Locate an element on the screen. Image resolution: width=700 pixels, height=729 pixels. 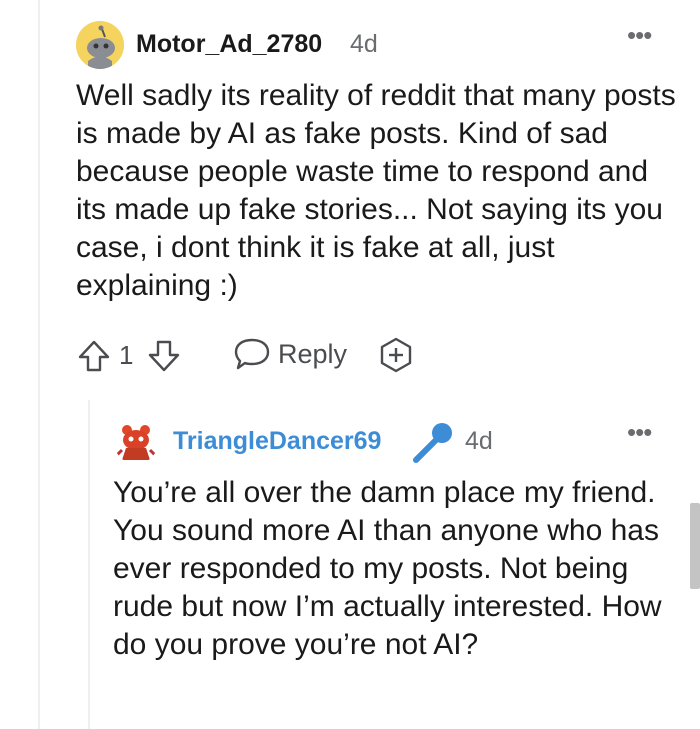
speech-bubble-icon is located at coordinates (252, 354).